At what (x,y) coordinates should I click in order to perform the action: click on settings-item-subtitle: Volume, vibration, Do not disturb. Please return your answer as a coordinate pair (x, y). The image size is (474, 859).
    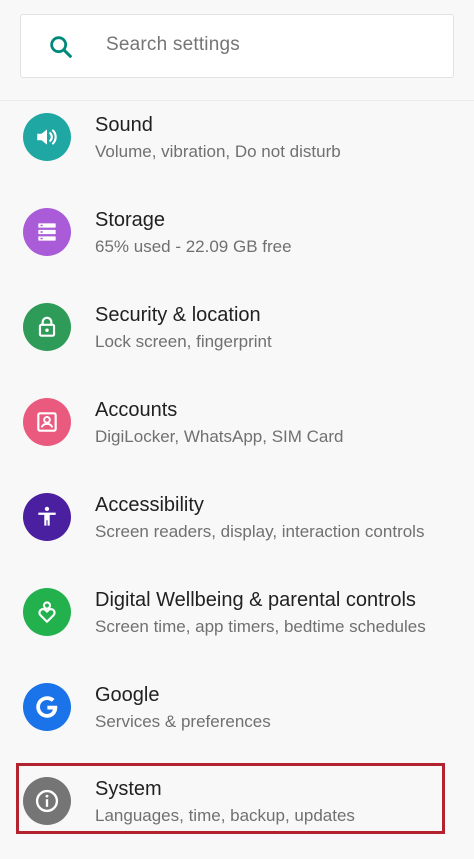
    Looking at the image, I should click on (218, 151).